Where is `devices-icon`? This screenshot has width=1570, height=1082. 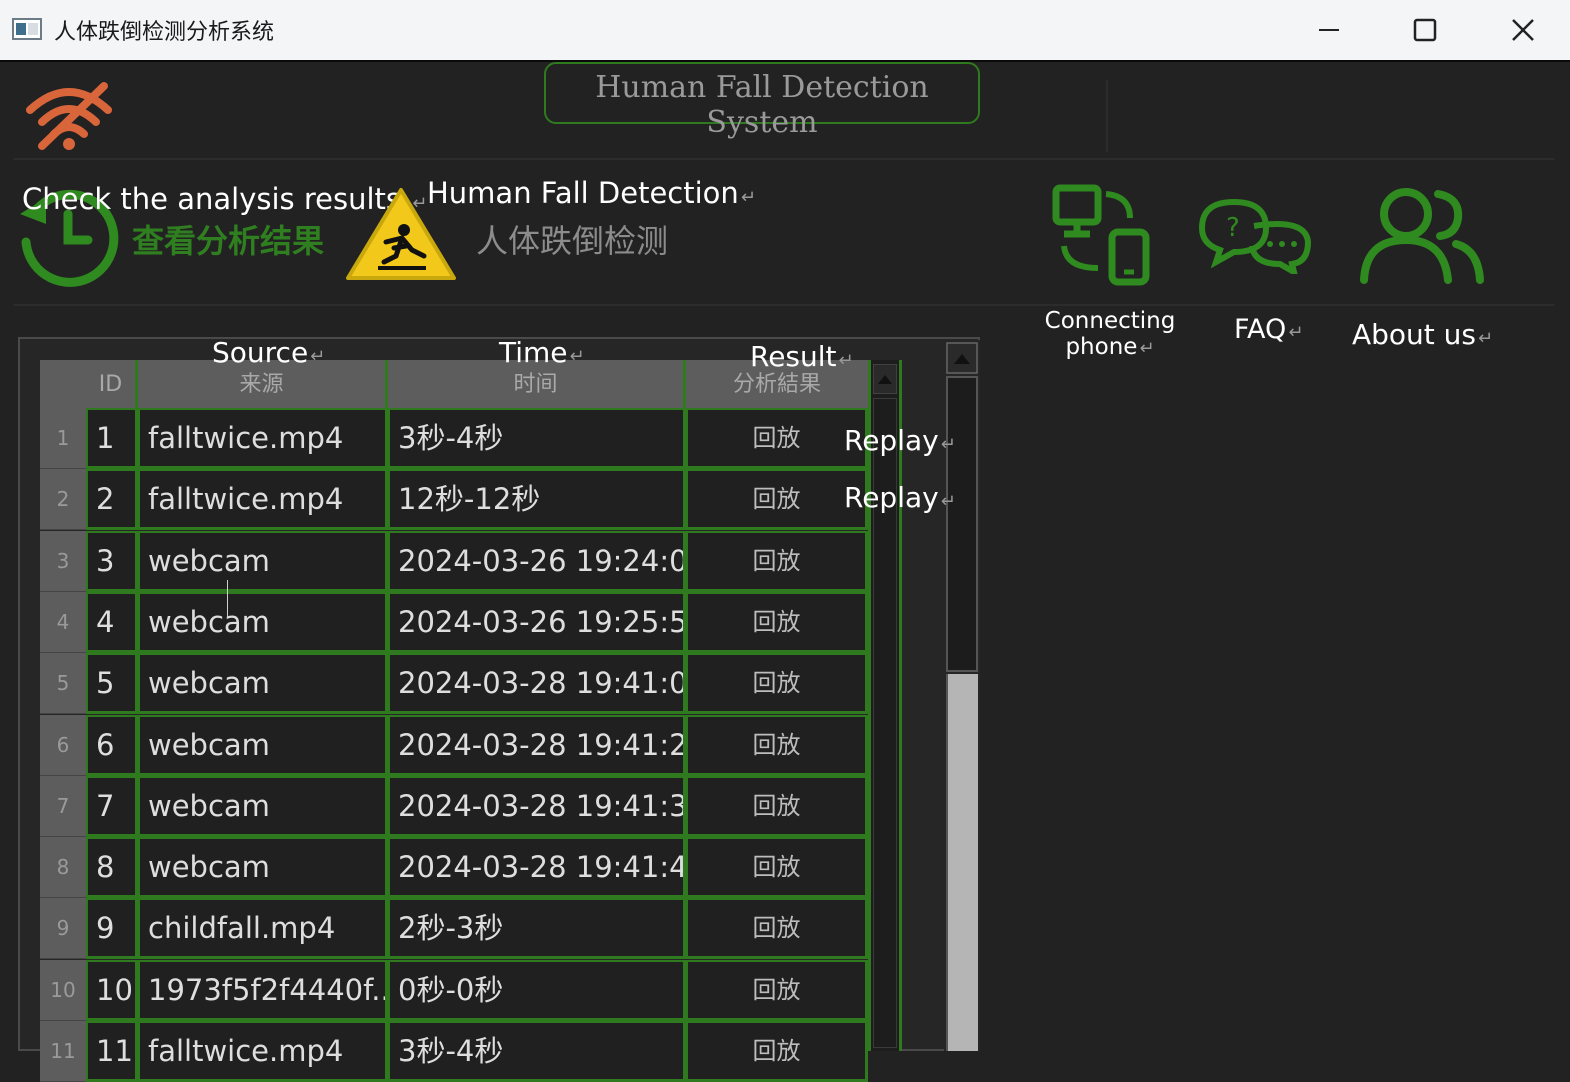
devices-icon is located at coordinates (1102, 235).